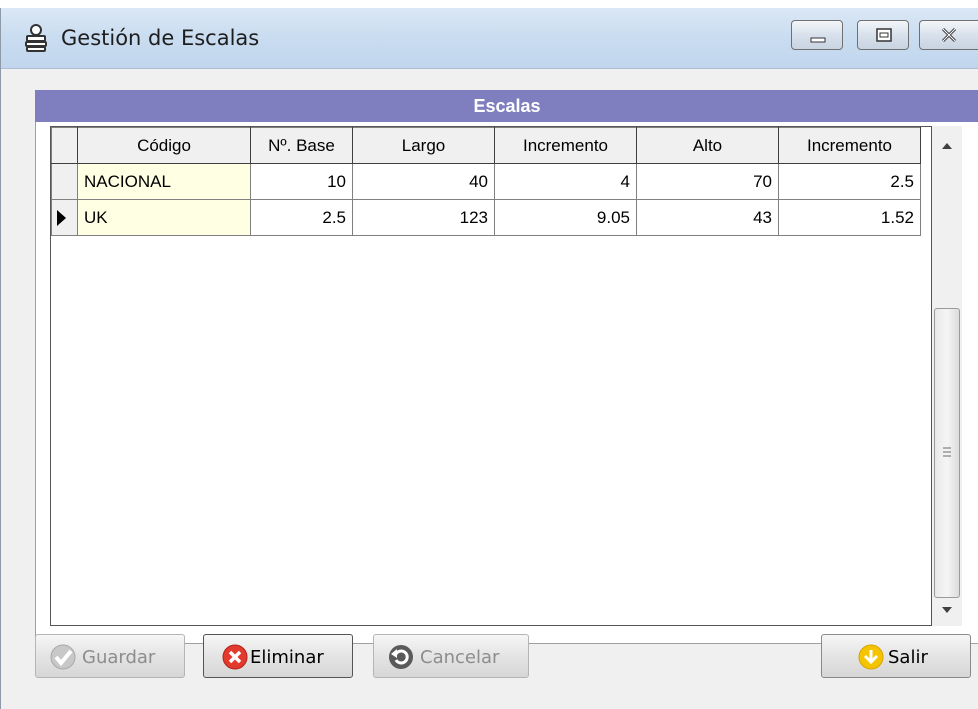 This screenshot has width=978, height=709. What do you see at coordinates (849, 217) in the screenshot?
I see `cell-incremento-alto: 1.52` at bounding box center [849, 217].